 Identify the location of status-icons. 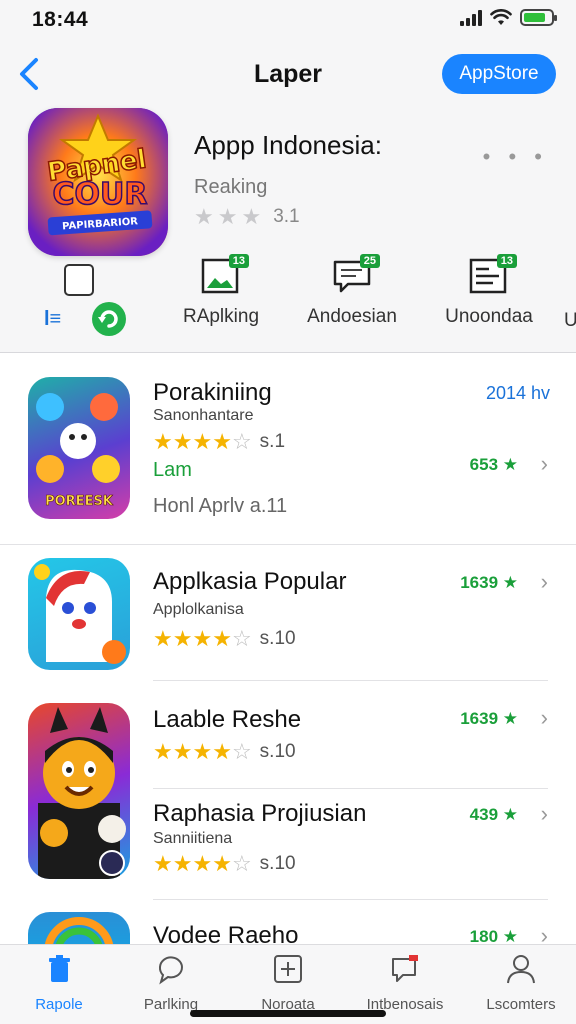
(508, 17).